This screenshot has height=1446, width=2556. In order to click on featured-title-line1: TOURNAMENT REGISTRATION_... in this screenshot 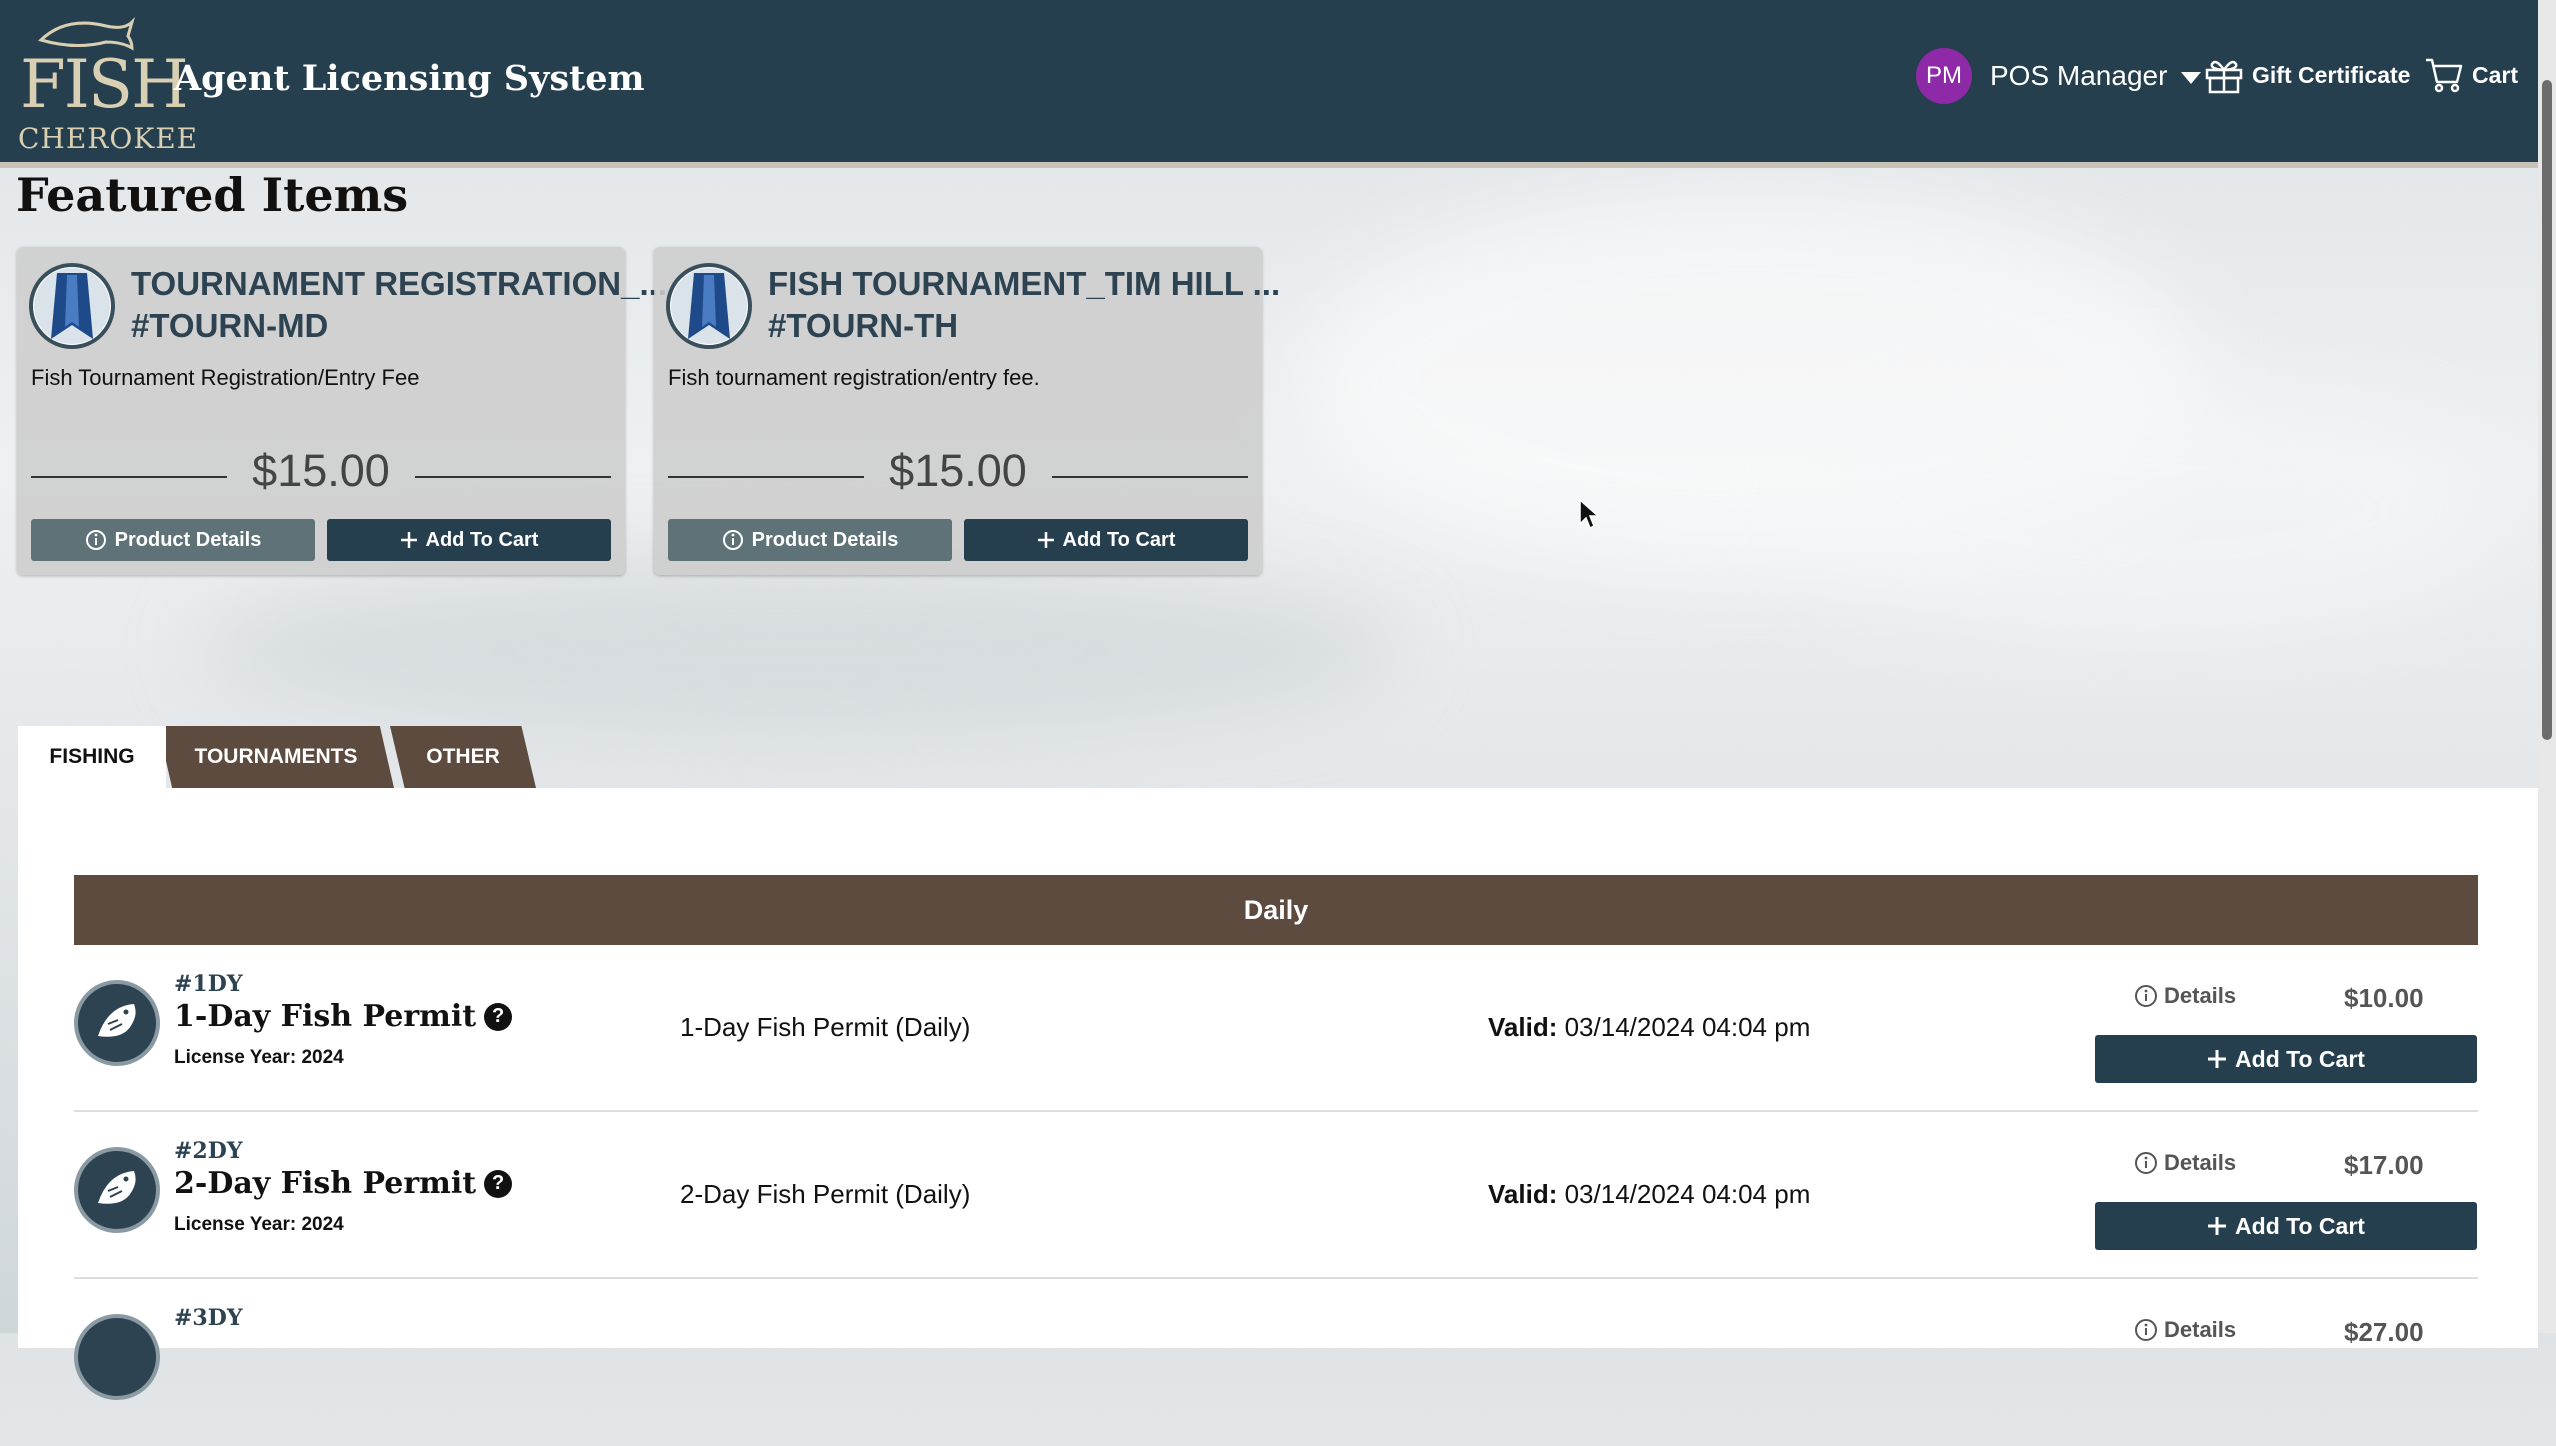, I will do `click(399, 283)`.